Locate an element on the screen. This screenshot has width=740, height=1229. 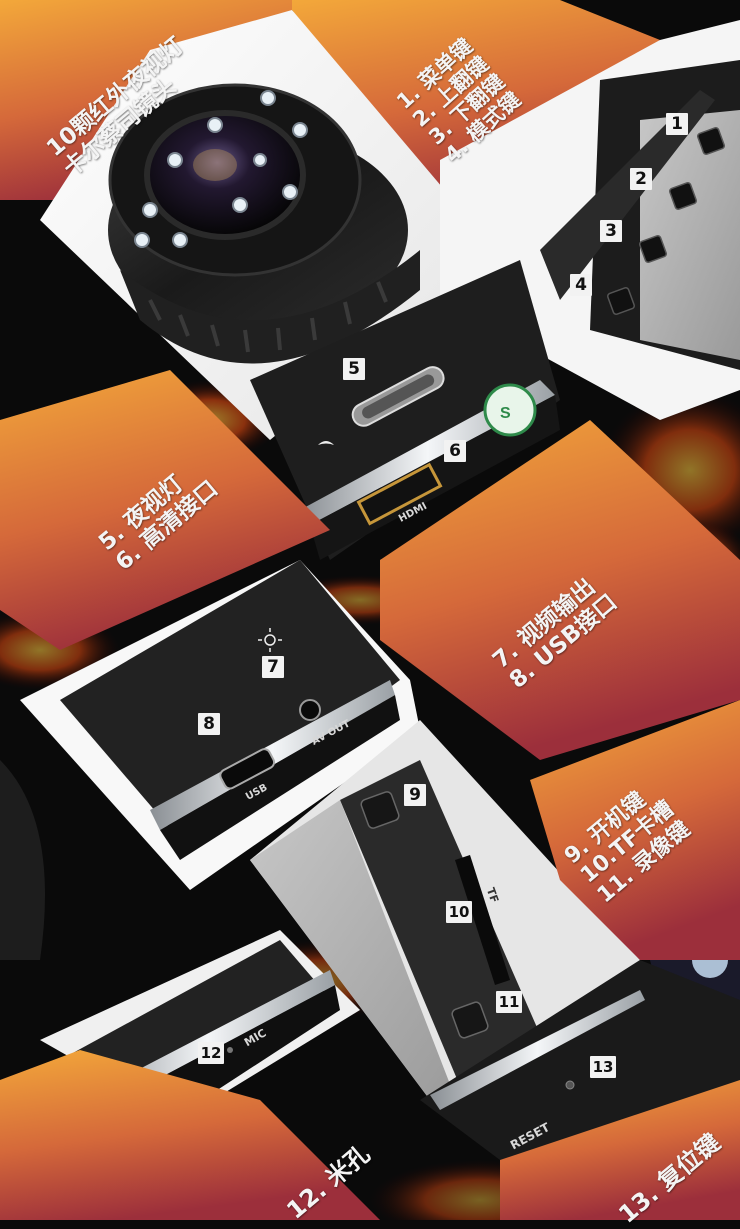
marker-2: 2 is located at coordinates (641, 179).